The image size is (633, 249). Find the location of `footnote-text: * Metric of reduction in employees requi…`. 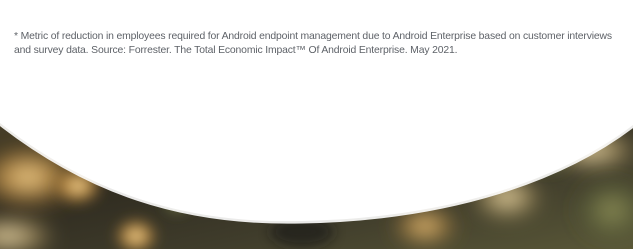

footnote-text: * Metric of reduction in employees requi… is located at coordinates (313, 43).